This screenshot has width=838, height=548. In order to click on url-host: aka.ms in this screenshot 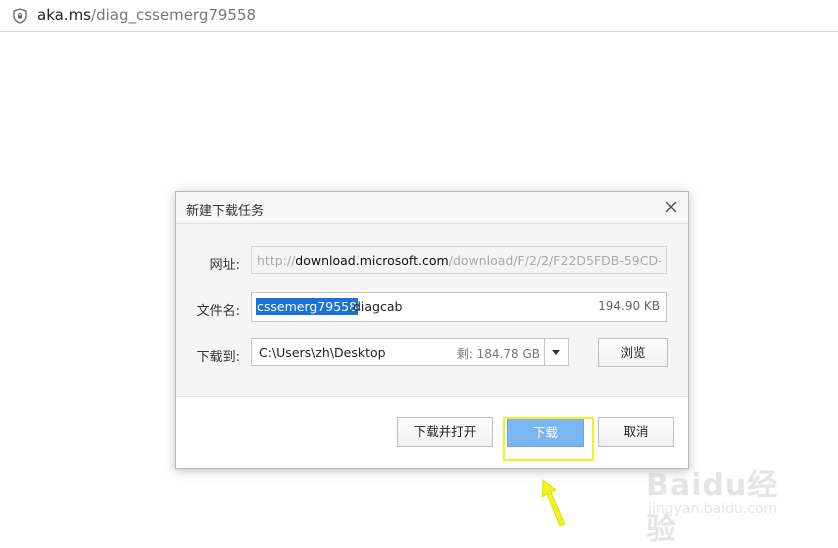, I will do `click(64, 15)`.